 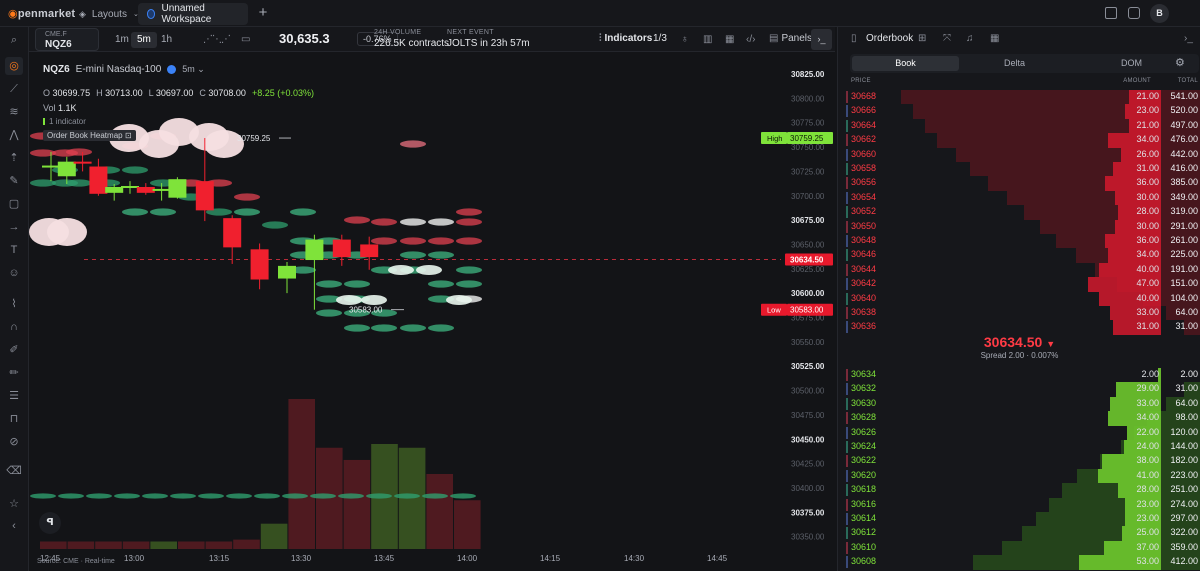 I want to click on bid-total: 297.00, so click(x=1184, y=518).